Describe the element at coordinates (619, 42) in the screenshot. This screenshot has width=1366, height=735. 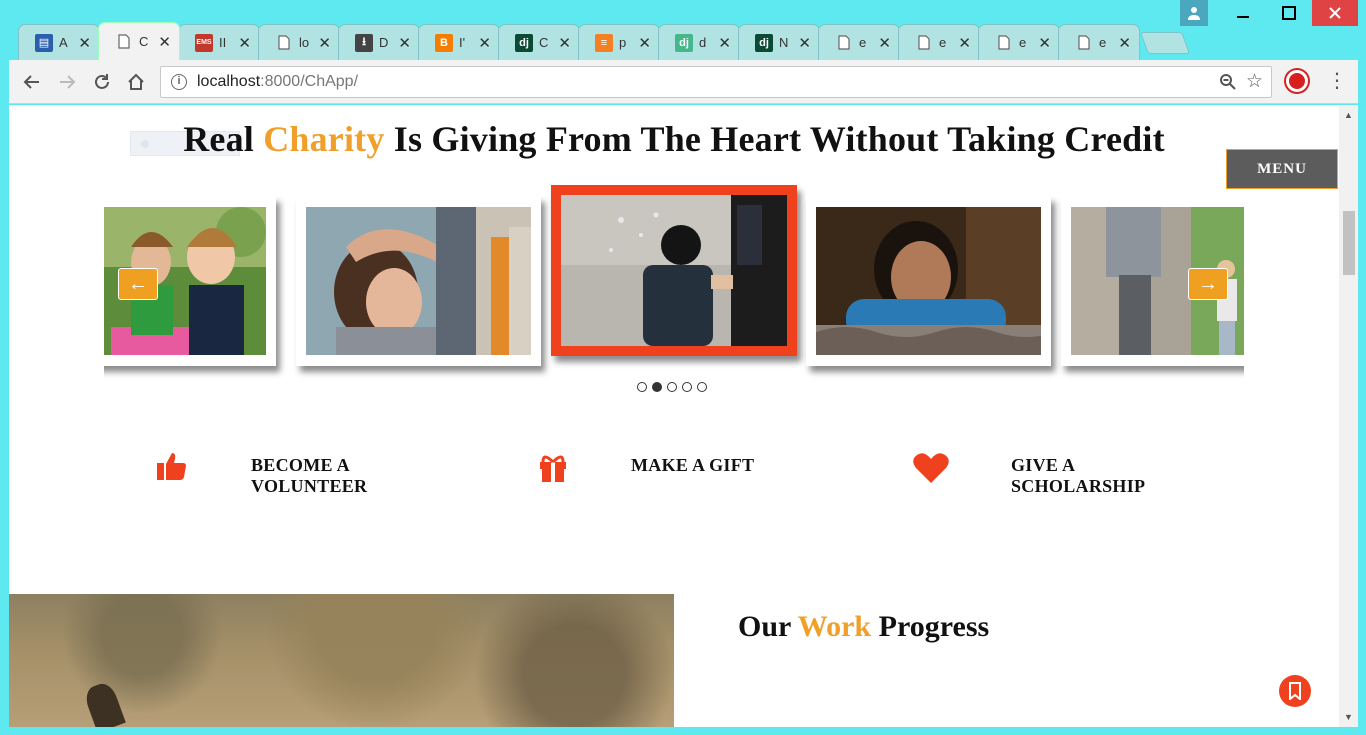
I see `browser-tab-8: ≡ p ✕` at that location.